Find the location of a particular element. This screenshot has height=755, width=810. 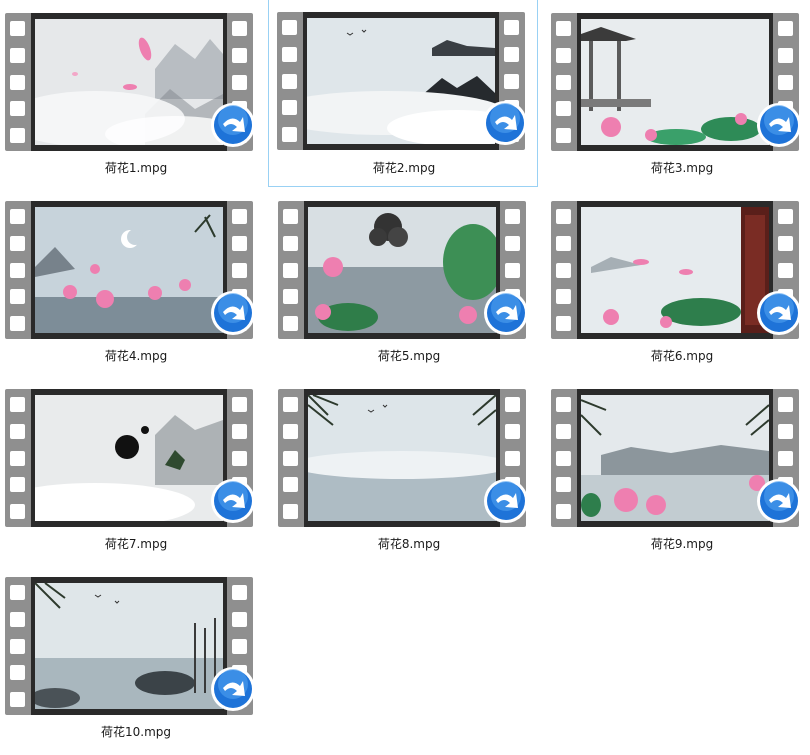

file-item-1: 荷花1.mpg is located at coordinates (135, 95).